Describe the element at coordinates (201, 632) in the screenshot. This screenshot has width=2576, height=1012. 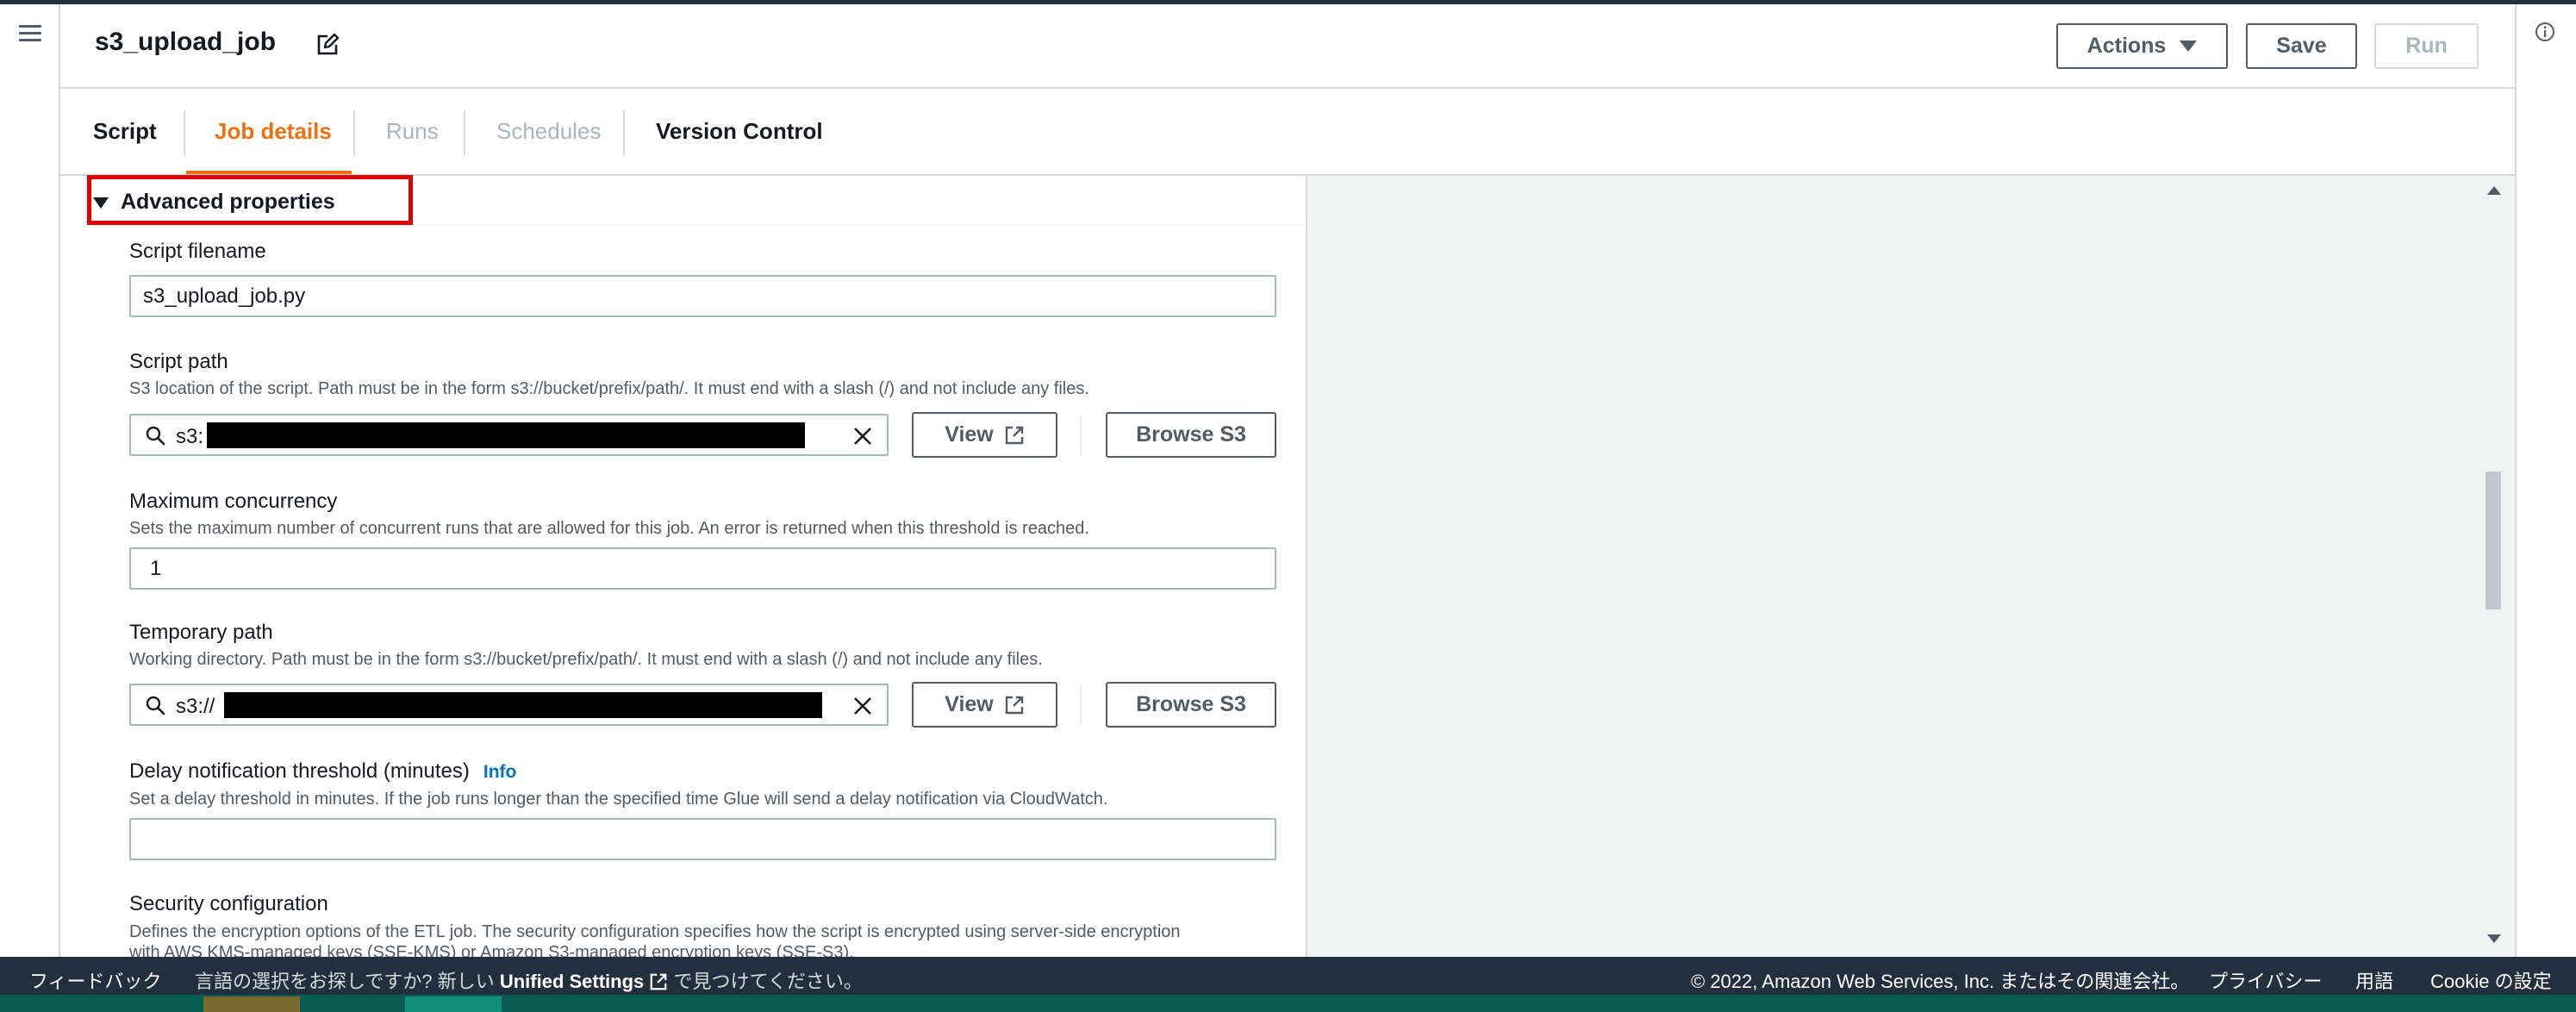
I see `temporary-path-label: Temporary path` at that location.